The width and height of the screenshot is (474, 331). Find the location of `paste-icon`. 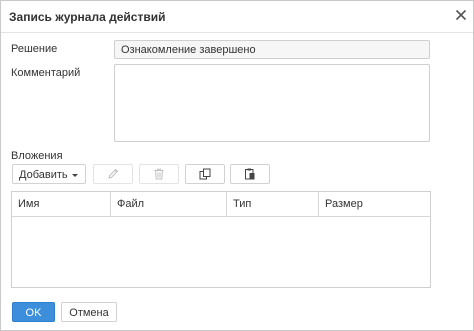

paste-icon is located at coordinates (250, 174).